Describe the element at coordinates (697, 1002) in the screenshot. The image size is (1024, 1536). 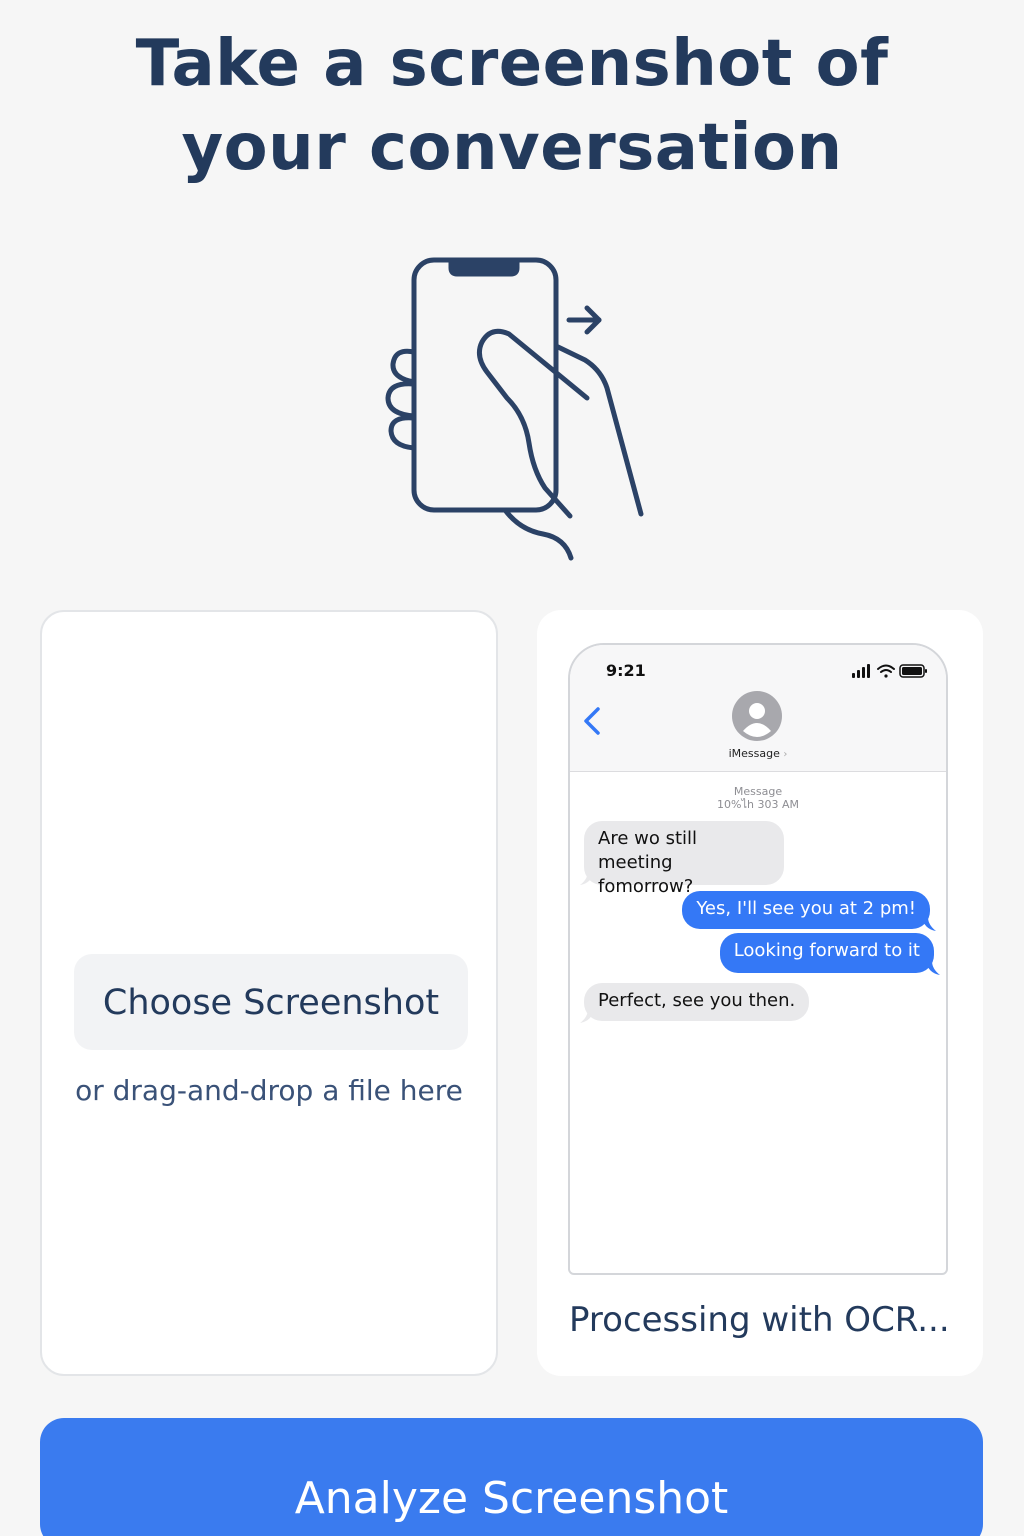
I see `message-bubble-incoming: Perfect, see you then.` at that location.